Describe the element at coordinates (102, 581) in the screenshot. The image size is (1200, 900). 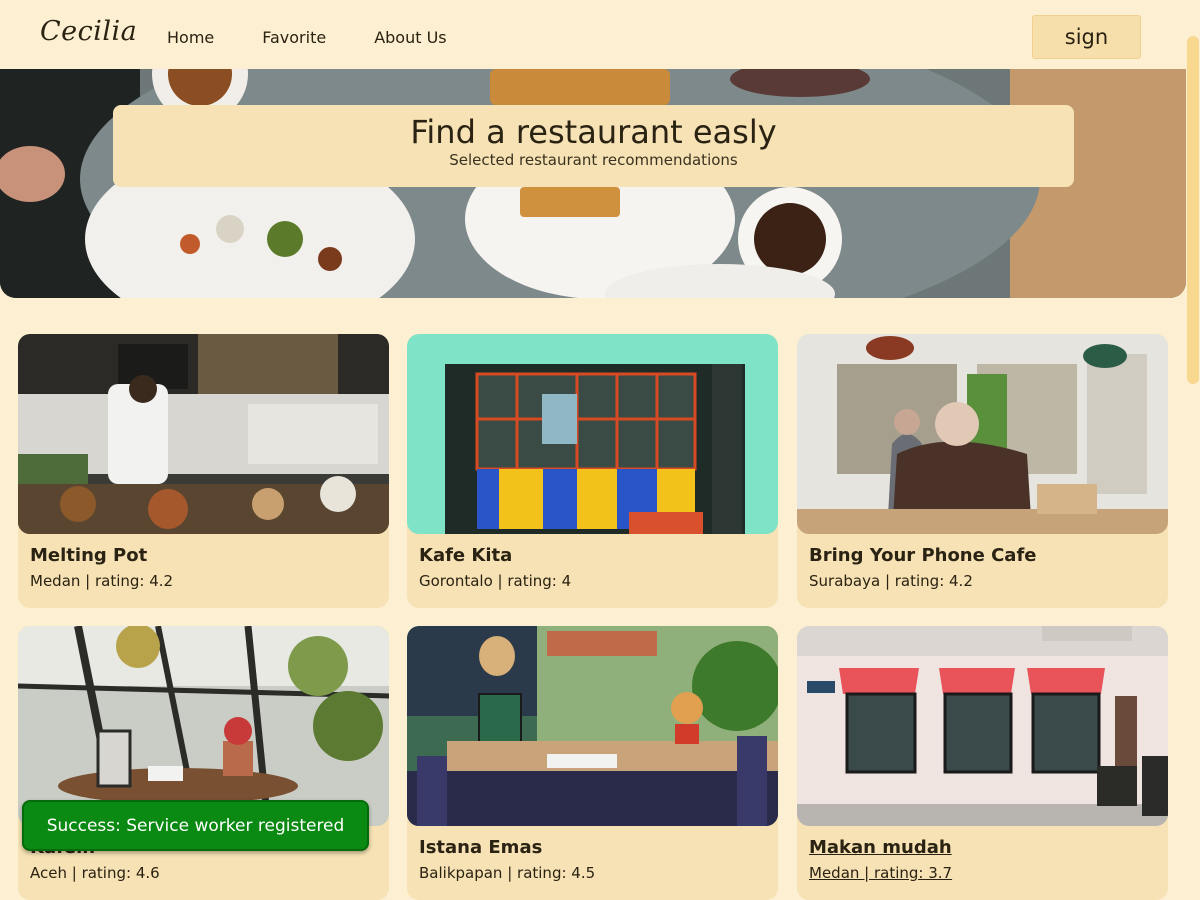
I see `restaurant-meta: Medan | rating: 4.2` at that location.